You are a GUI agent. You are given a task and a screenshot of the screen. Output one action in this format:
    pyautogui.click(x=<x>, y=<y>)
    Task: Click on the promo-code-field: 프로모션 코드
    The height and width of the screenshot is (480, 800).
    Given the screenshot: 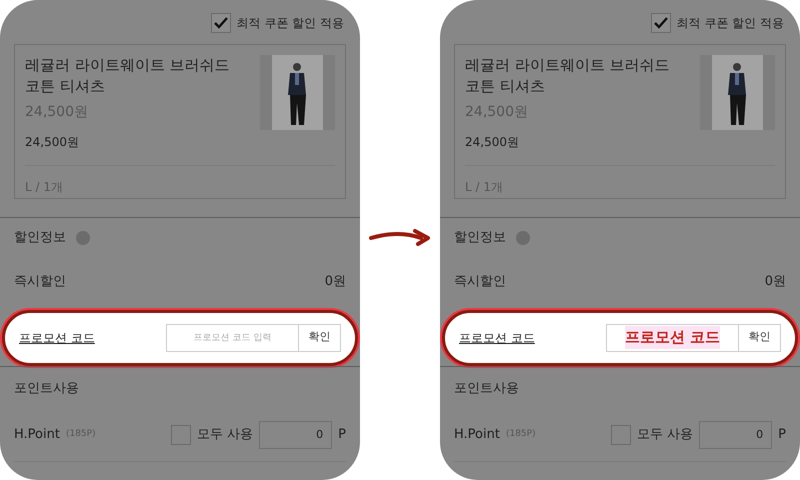 What is the action you would take?
    pyautogui.click(x=672, y=338)
    